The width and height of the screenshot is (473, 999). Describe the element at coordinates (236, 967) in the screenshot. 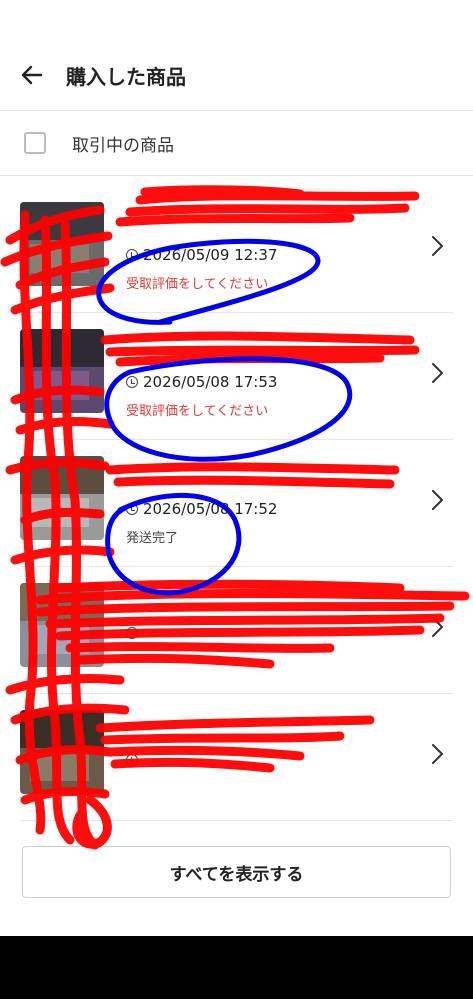

I see `system-nav-bar` at that location.